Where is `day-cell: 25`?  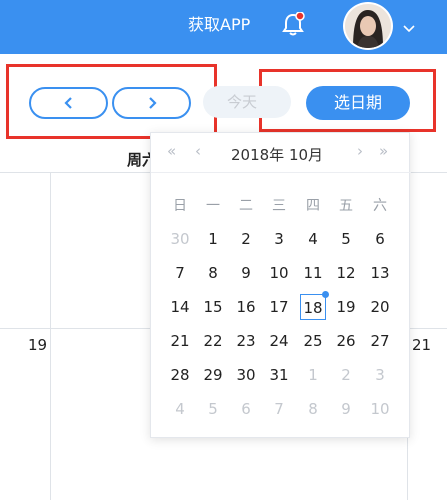
day-cell: 25 is located at coordinates (313, 341).